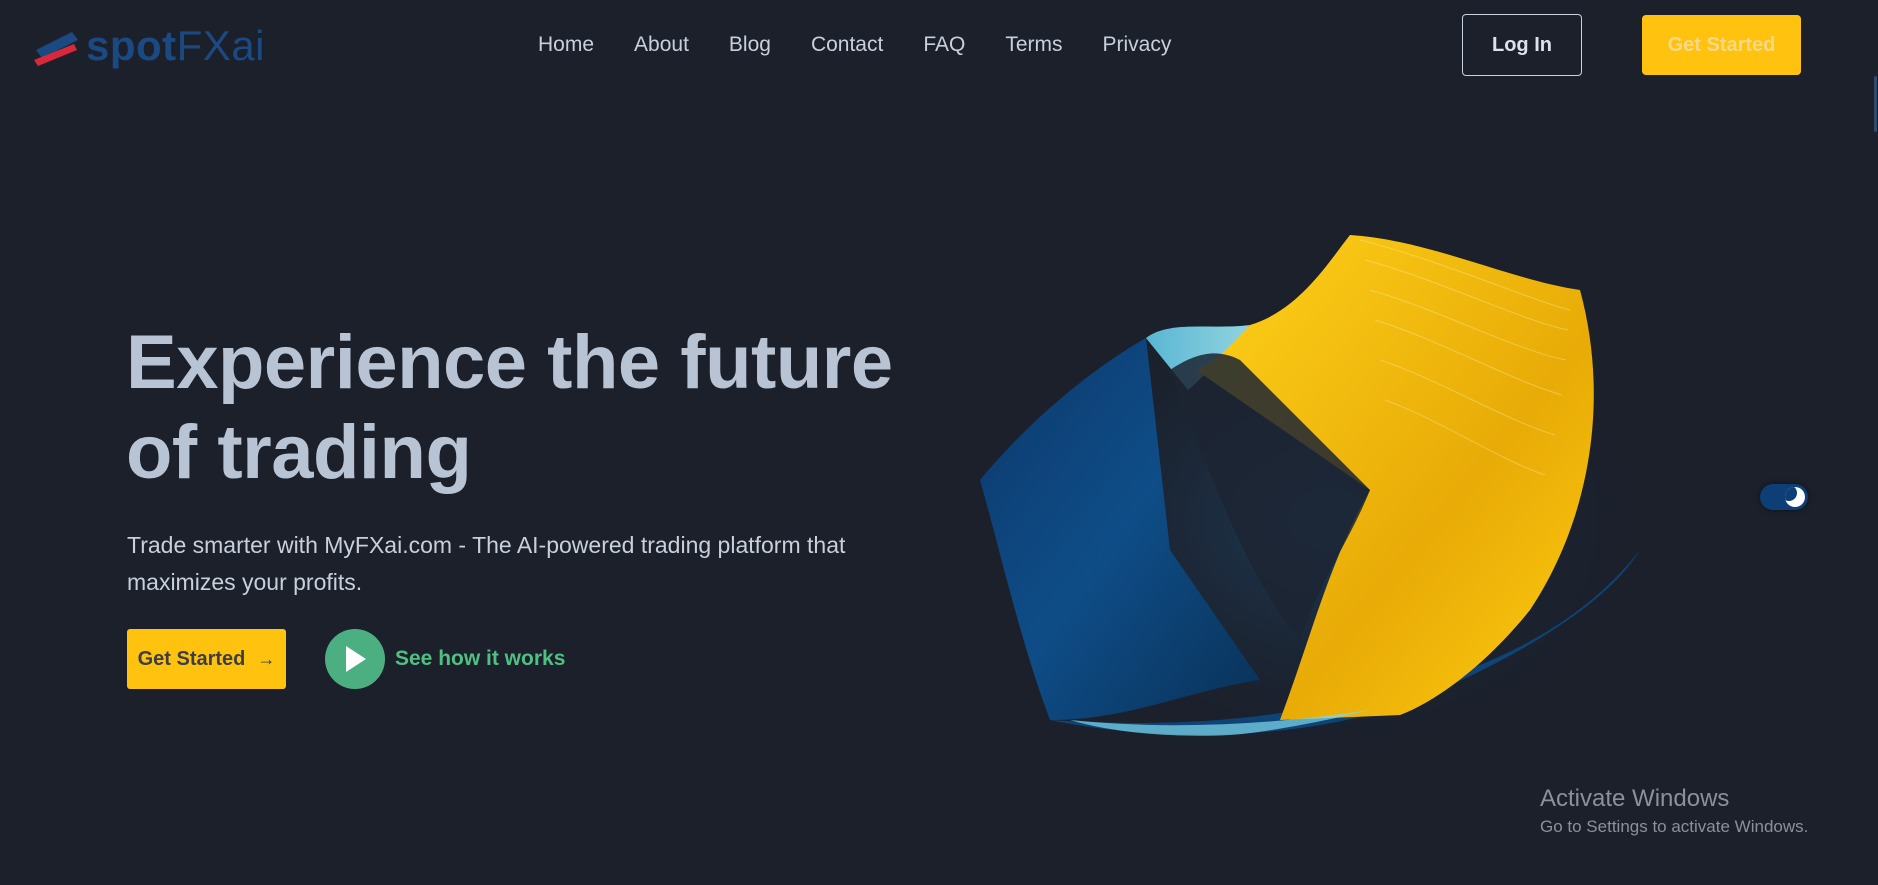 The image size is (1878, 885). I want to click on watermark-title: Activate Windows, so click(1635, 798).